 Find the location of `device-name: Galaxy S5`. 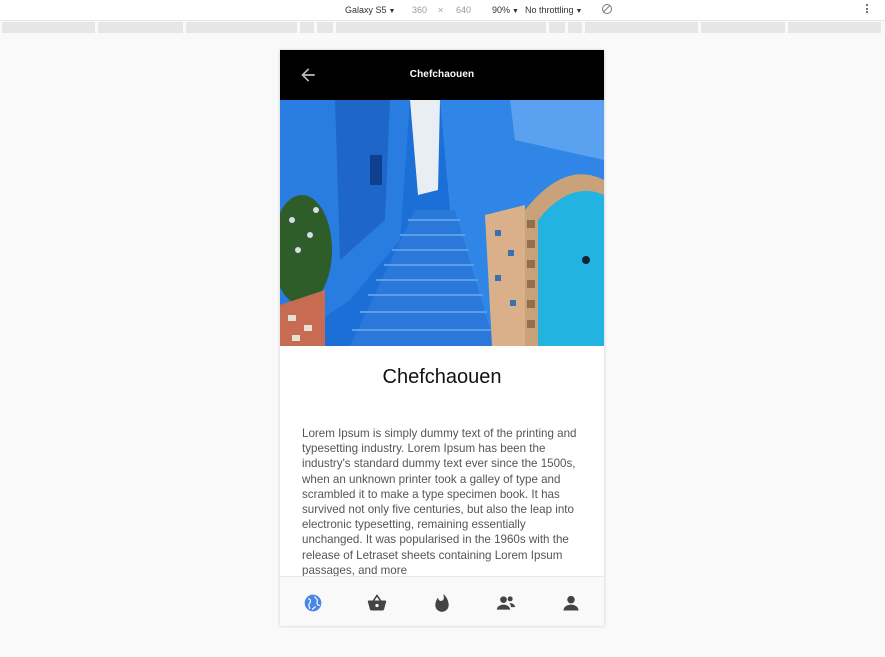

device-name: Galaxy S5 is located at coordinates (366, 10).